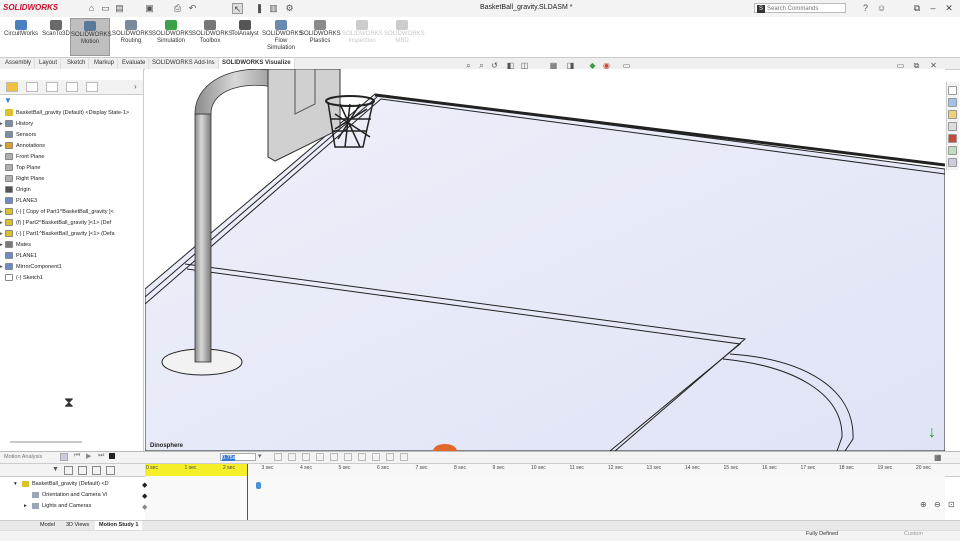 The height and width of the screenshot is (541, 960). What do you see at coordinates (32, 87) in the screenshot?
I see `property-manager-tab-icon` at bounding box center [32, 87].